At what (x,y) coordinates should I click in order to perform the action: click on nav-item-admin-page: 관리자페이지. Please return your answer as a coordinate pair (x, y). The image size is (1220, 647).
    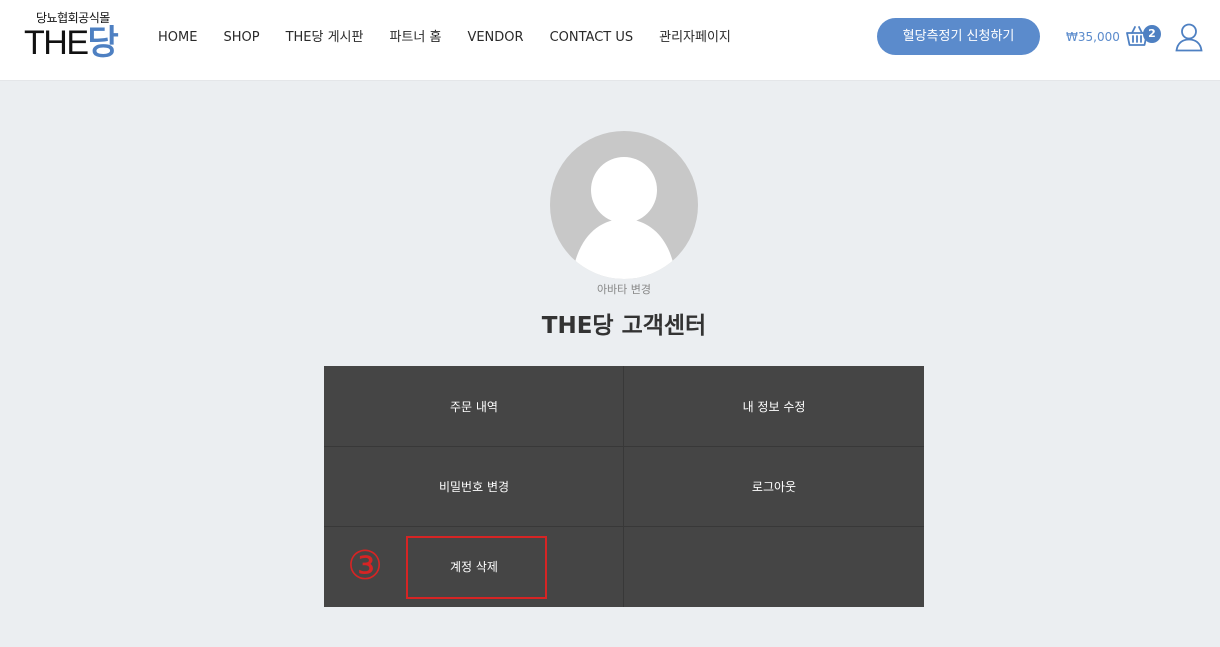
    Looking at the image, I should click on (695, 38).